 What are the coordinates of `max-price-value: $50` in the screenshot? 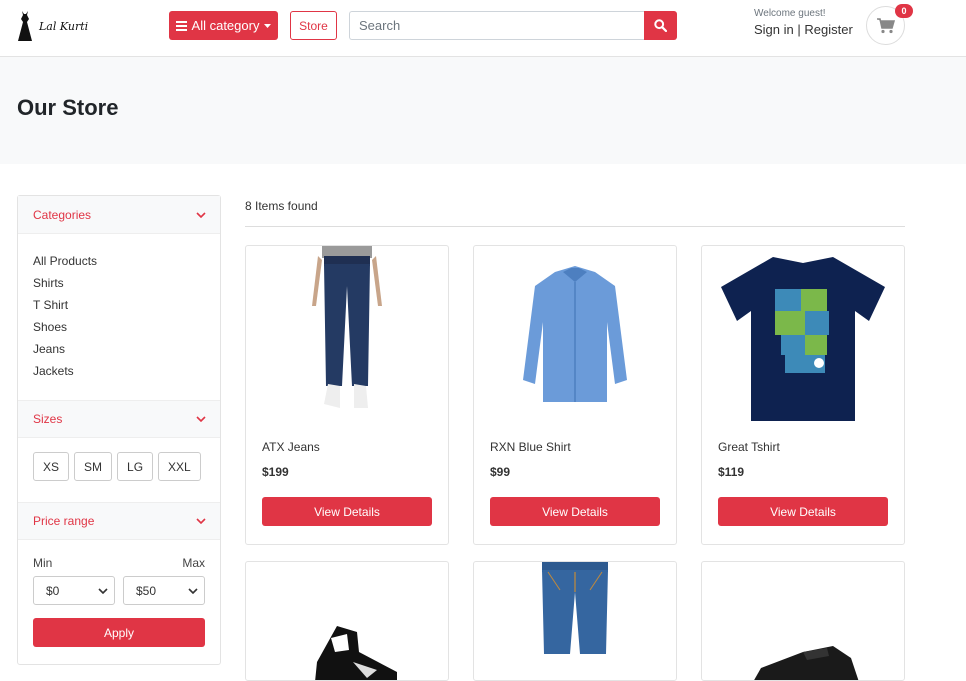 It's located at (146, 590).